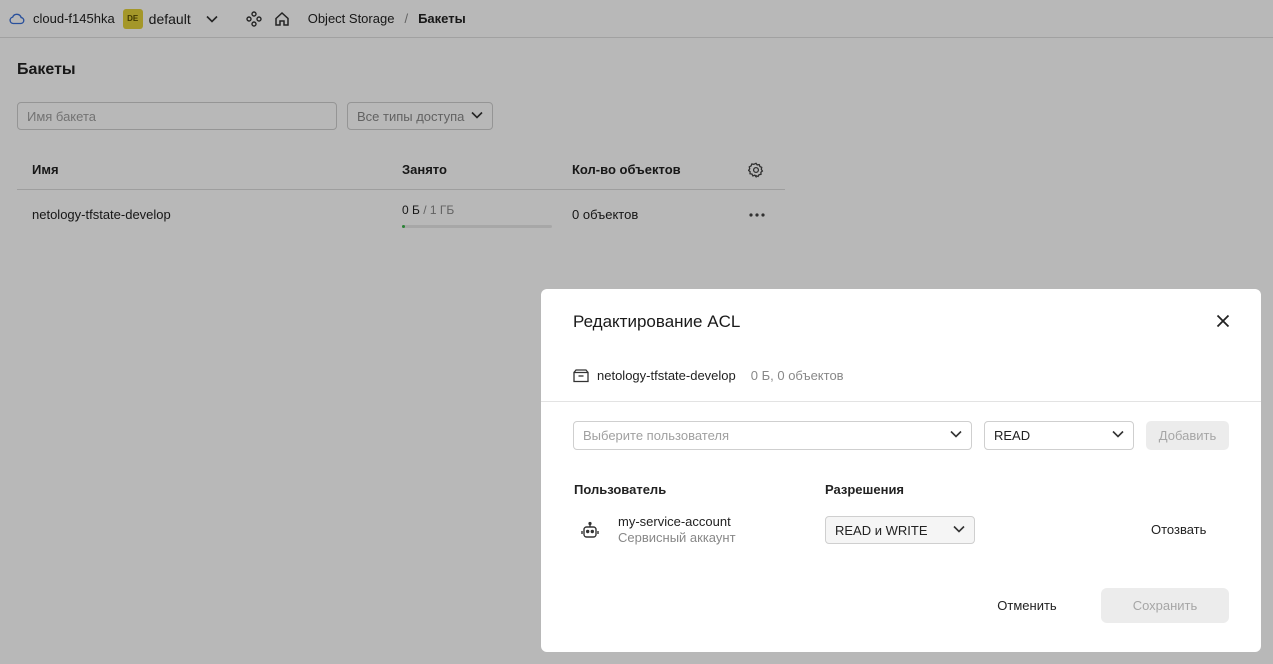  Describe the element at coordinates (797, 375) in the screenshot. I see `dialog-bucket-meta: 0 Б, 0 объектов` at that location.